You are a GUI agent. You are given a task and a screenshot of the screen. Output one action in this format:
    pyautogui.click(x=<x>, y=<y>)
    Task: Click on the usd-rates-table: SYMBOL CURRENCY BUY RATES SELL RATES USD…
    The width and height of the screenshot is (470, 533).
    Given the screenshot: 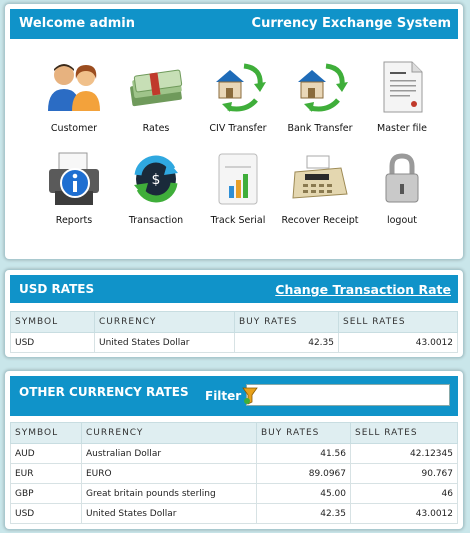 What is the action you would take?
    pyautogui.click(x=234, y=332)
    